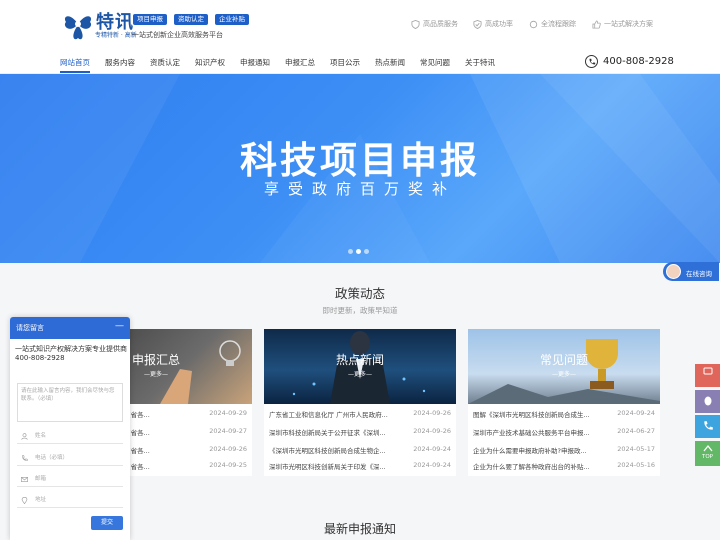  What do you see at coordinates (70, 479) in the screenshot?
I see `email-field: 邮箱` at bounding box center [70, 479].